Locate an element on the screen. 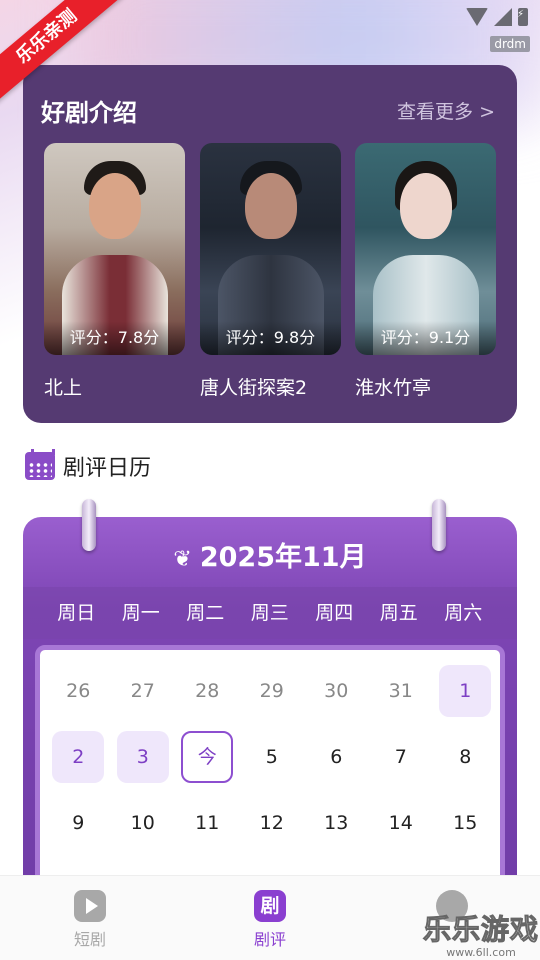 This screenshot has width=540, height=960. nav-label: 短剧 is located at coordinates (89, 939).